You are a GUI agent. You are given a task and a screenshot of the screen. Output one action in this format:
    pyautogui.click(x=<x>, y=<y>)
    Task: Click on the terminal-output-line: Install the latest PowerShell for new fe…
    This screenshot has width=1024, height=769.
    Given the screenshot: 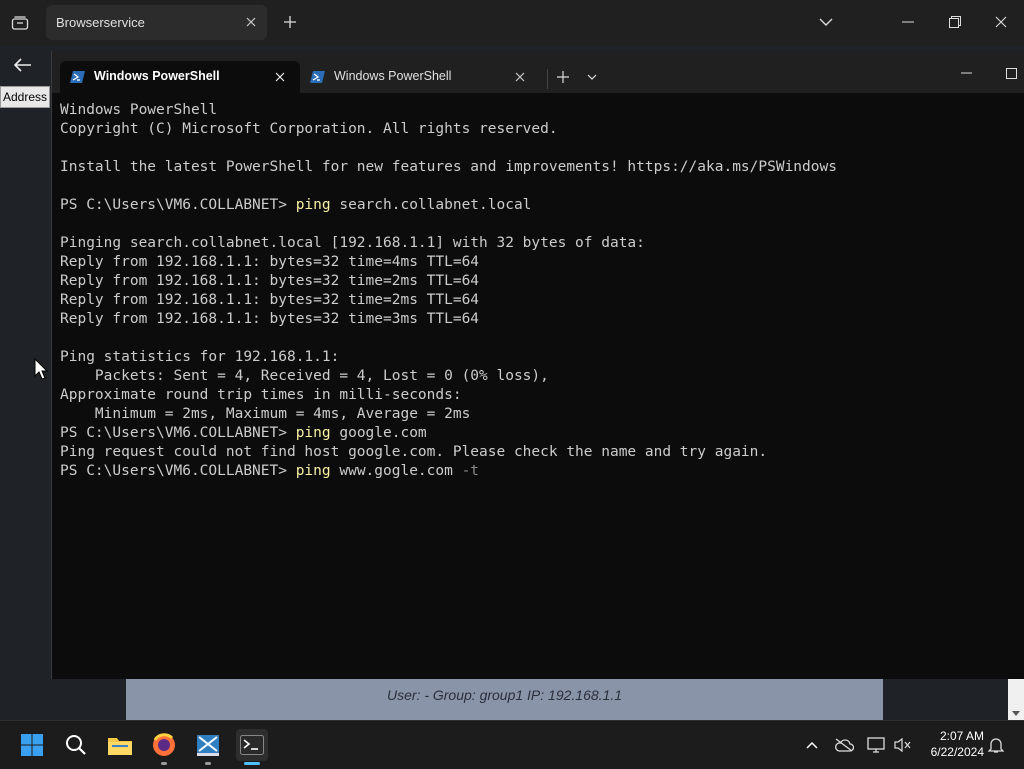 What is the action you would take?
    pyautogui.click(x=448, y=167)
    